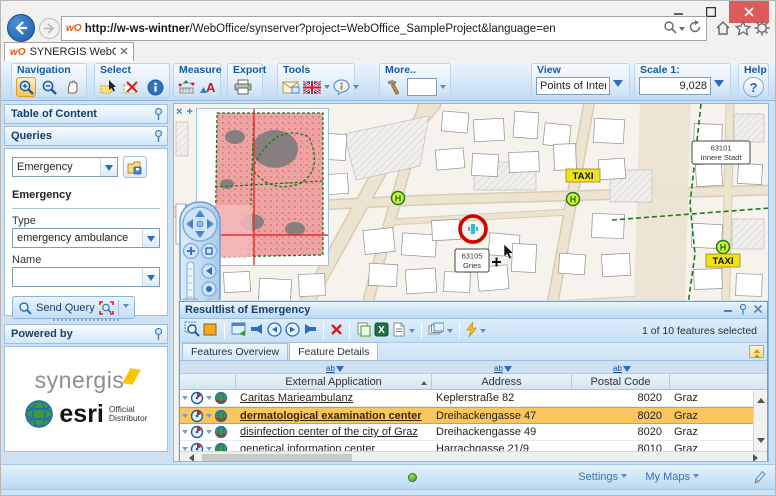  Describe the element at coordinates (296, 398) in the screenshot. I see `feature-link: Caritas Marieambulanz` at that location.